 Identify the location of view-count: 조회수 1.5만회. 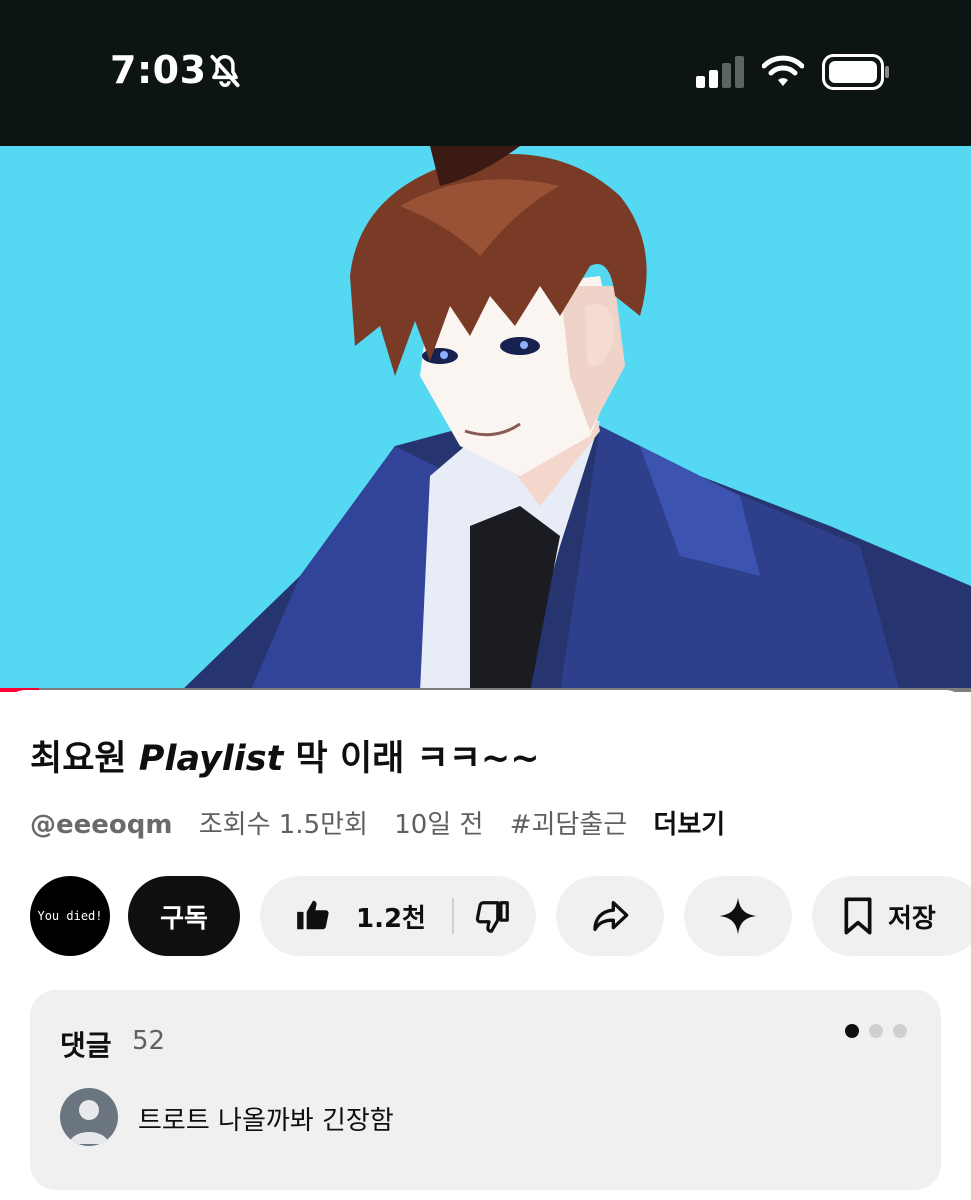
(283, 825).